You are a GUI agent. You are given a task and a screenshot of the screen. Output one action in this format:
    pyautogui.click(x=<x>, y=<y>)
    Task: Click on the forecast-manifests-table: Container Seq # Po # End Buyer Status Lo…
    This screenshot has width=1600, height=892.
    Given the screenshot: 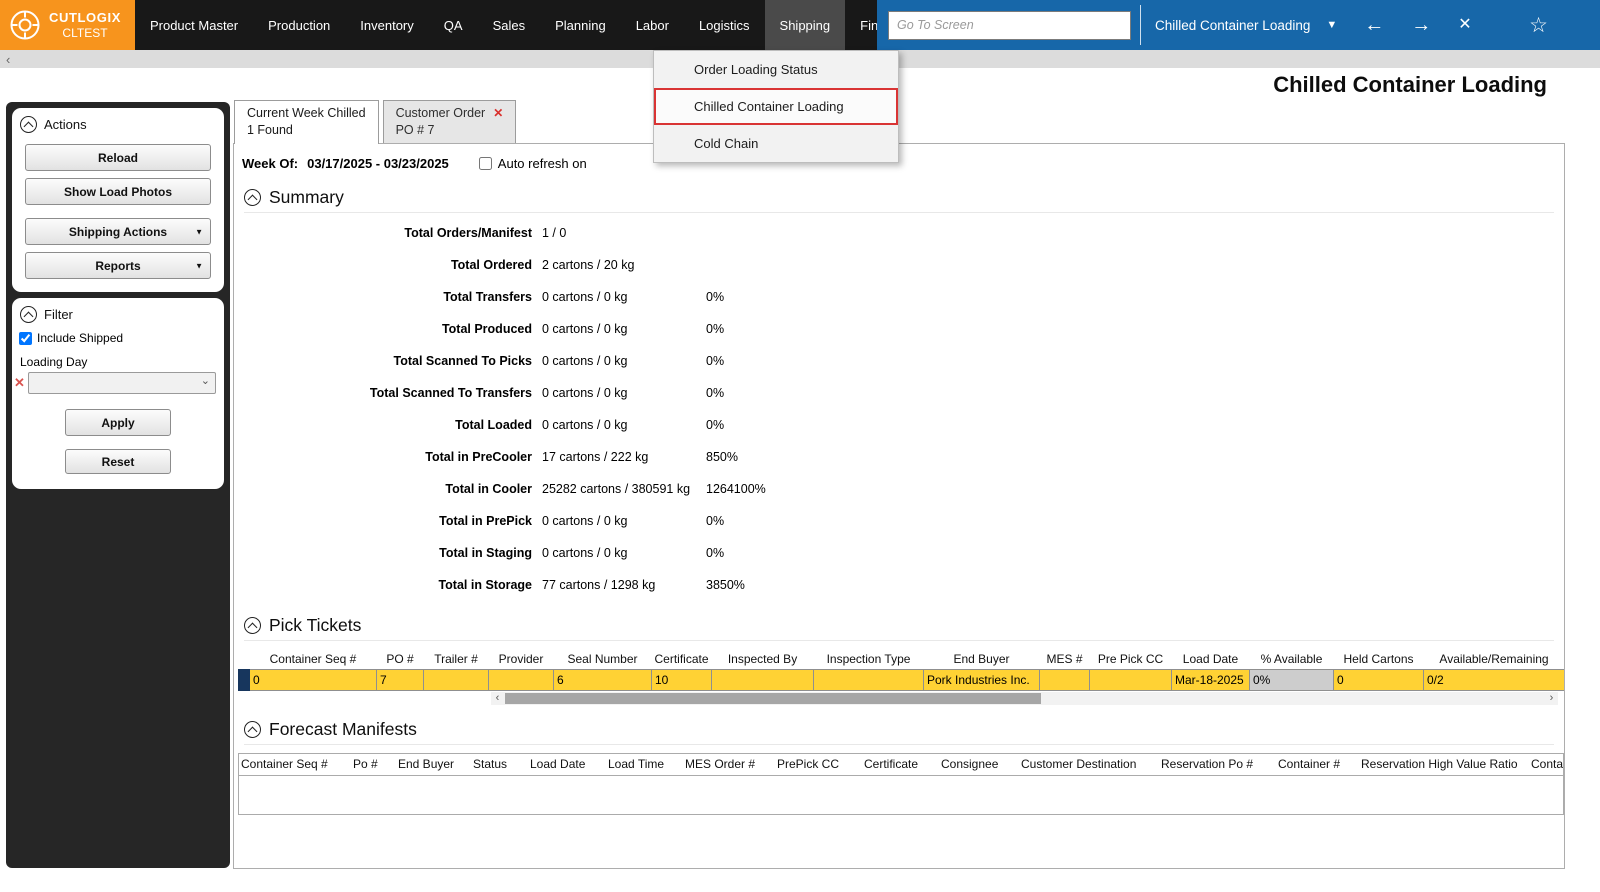 What is the action you would take?
    pyautogui.click(x=901, y=783)
    